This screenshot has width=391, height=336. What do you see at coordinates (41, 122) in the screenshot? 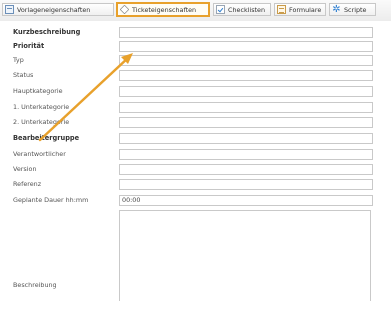
I see `label-unterkategorie-2: 2. Unterkategorie` at bounding box center [41, 122].